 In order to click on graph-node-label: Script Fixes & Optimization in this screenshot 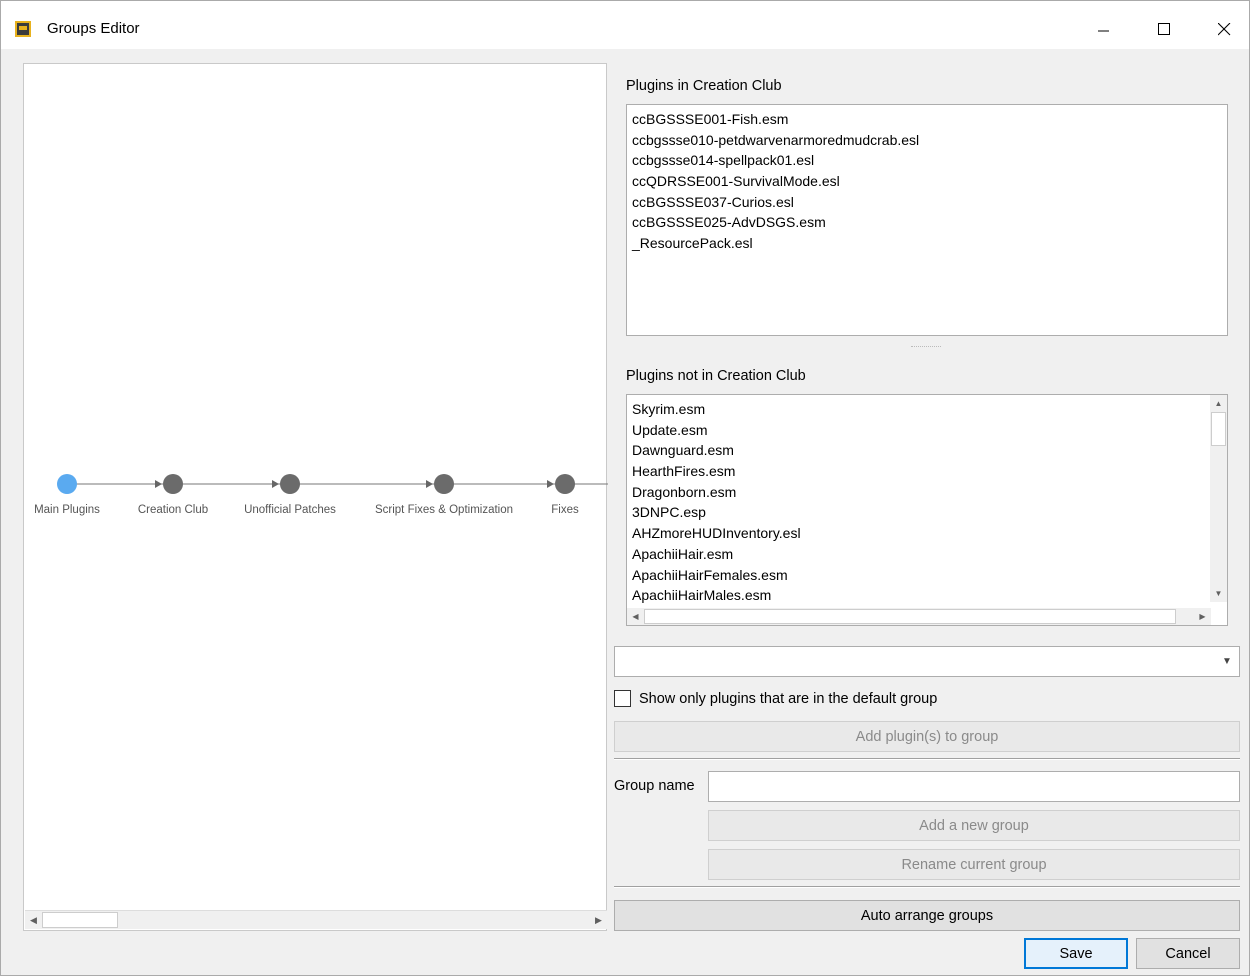, I will do `click(444, 510)`.